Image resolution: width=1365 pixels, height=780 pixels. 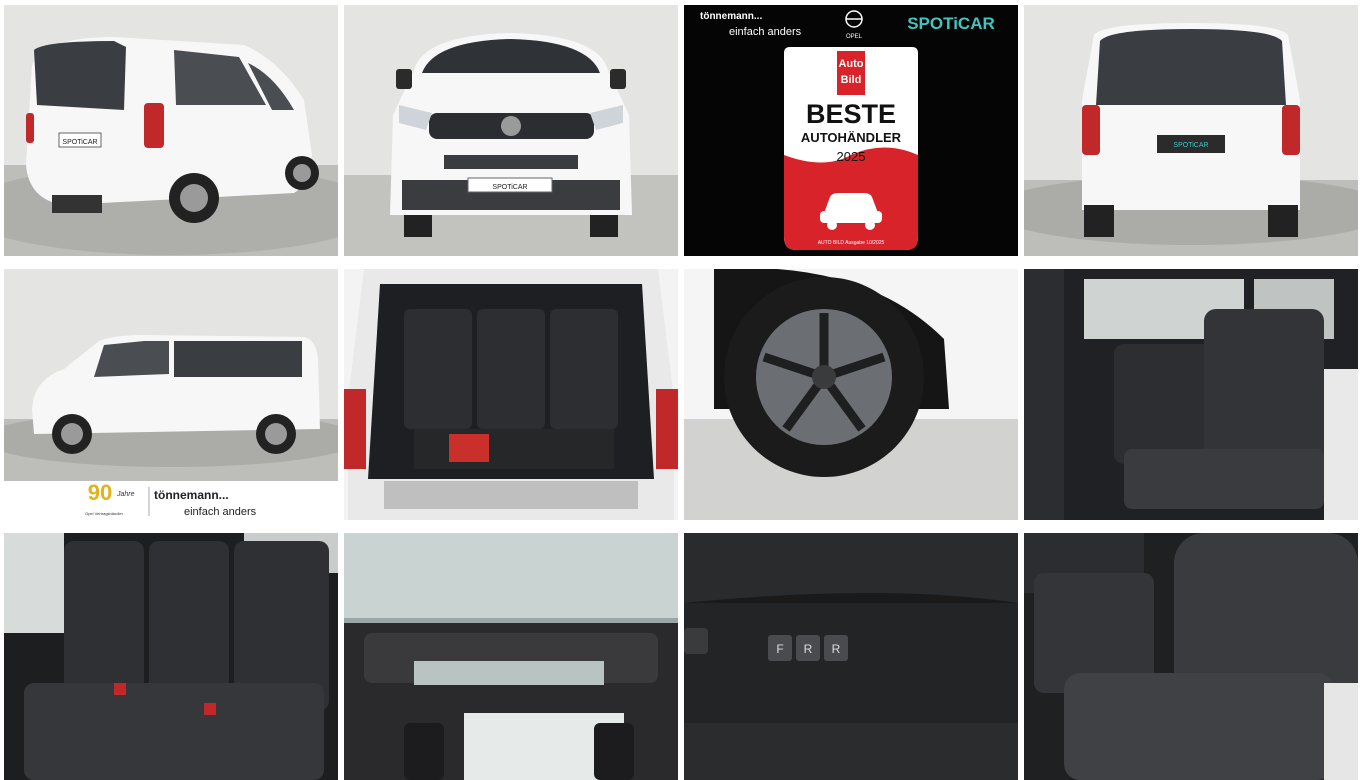 What do you see at coordinates (851, 80) in the screenshot?
I see `award-magazine-line2: Bild` at bounding box center [851, 80].